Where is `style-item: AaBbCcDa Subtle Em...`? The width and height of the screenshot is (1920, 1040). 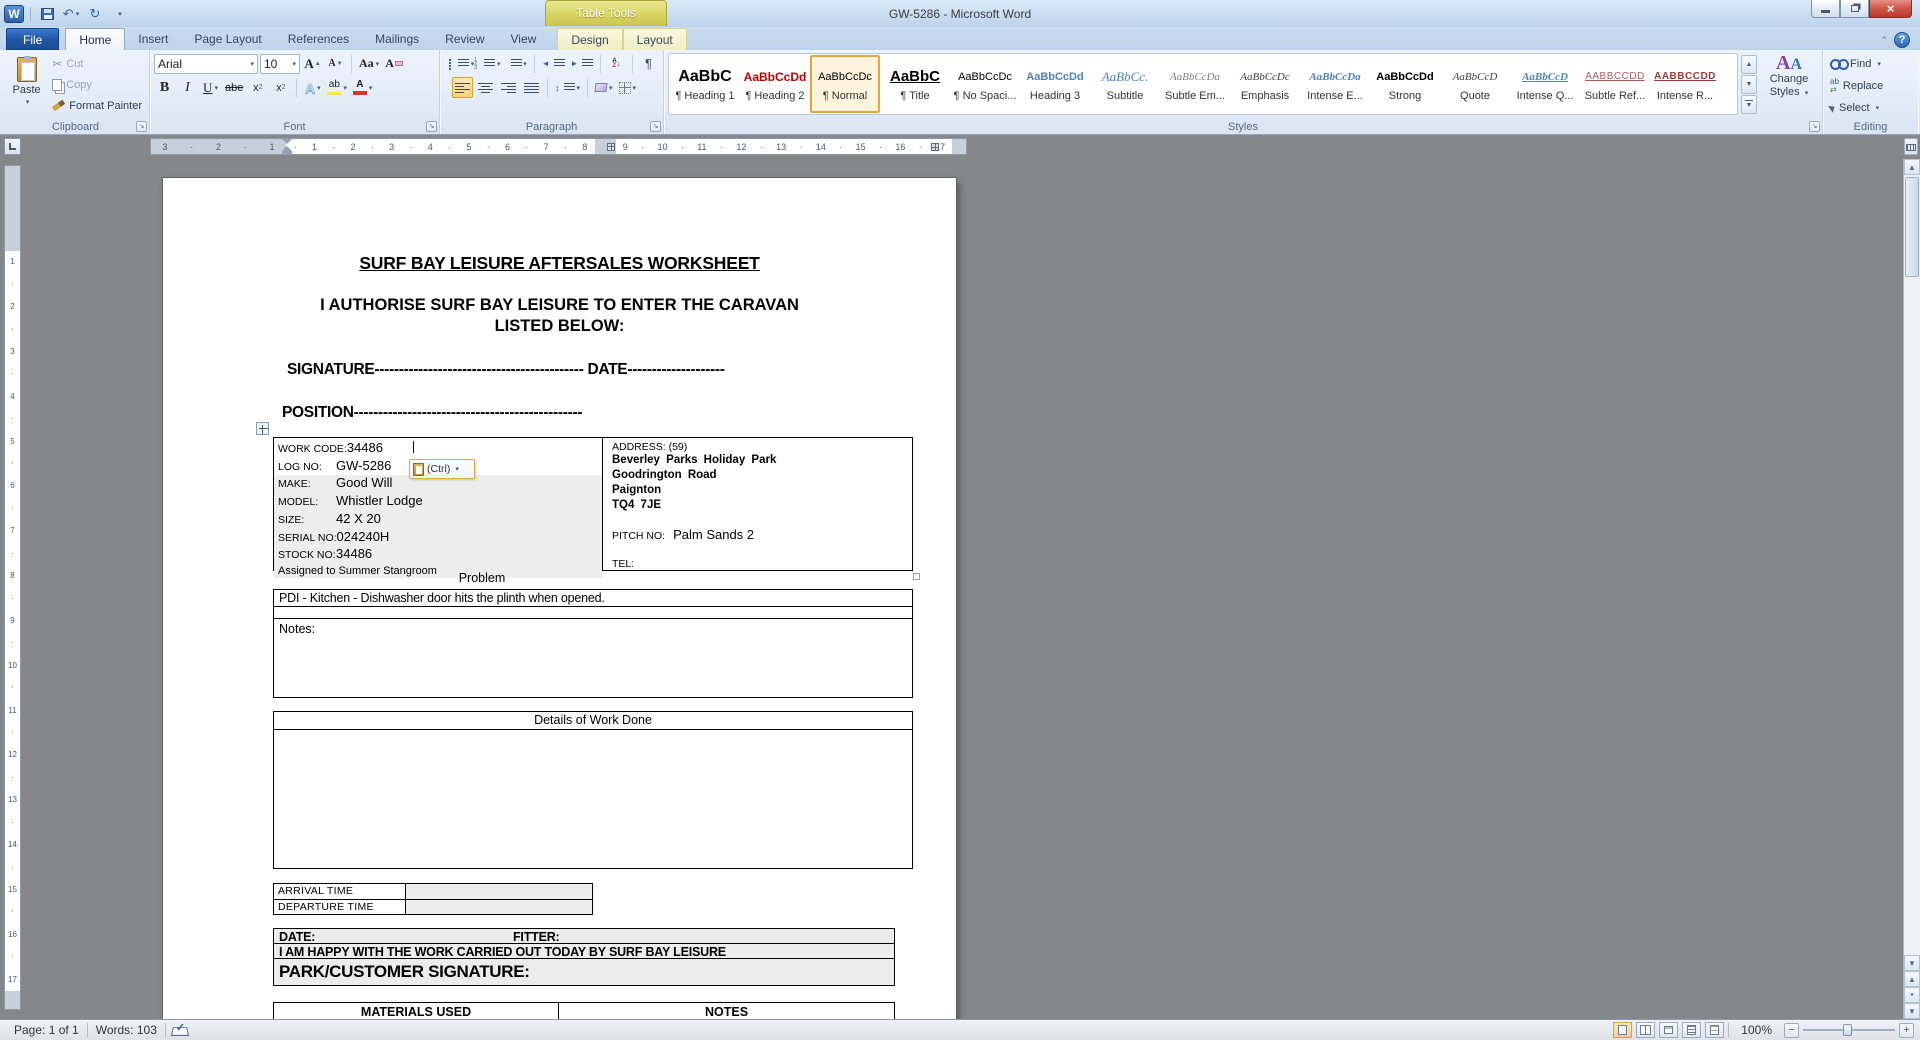
style-item: AaBbCcDa Subtle Em... is located at coordinates (1195, 84).